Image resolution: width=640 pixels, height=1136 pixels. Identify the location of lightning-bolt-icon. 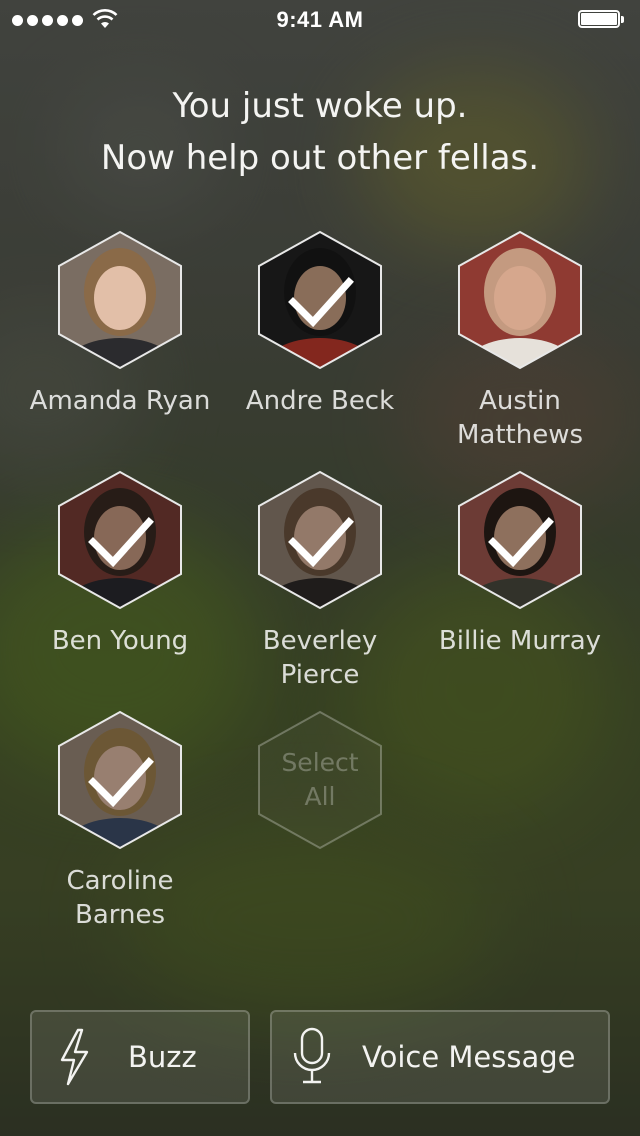
(74, 1057).